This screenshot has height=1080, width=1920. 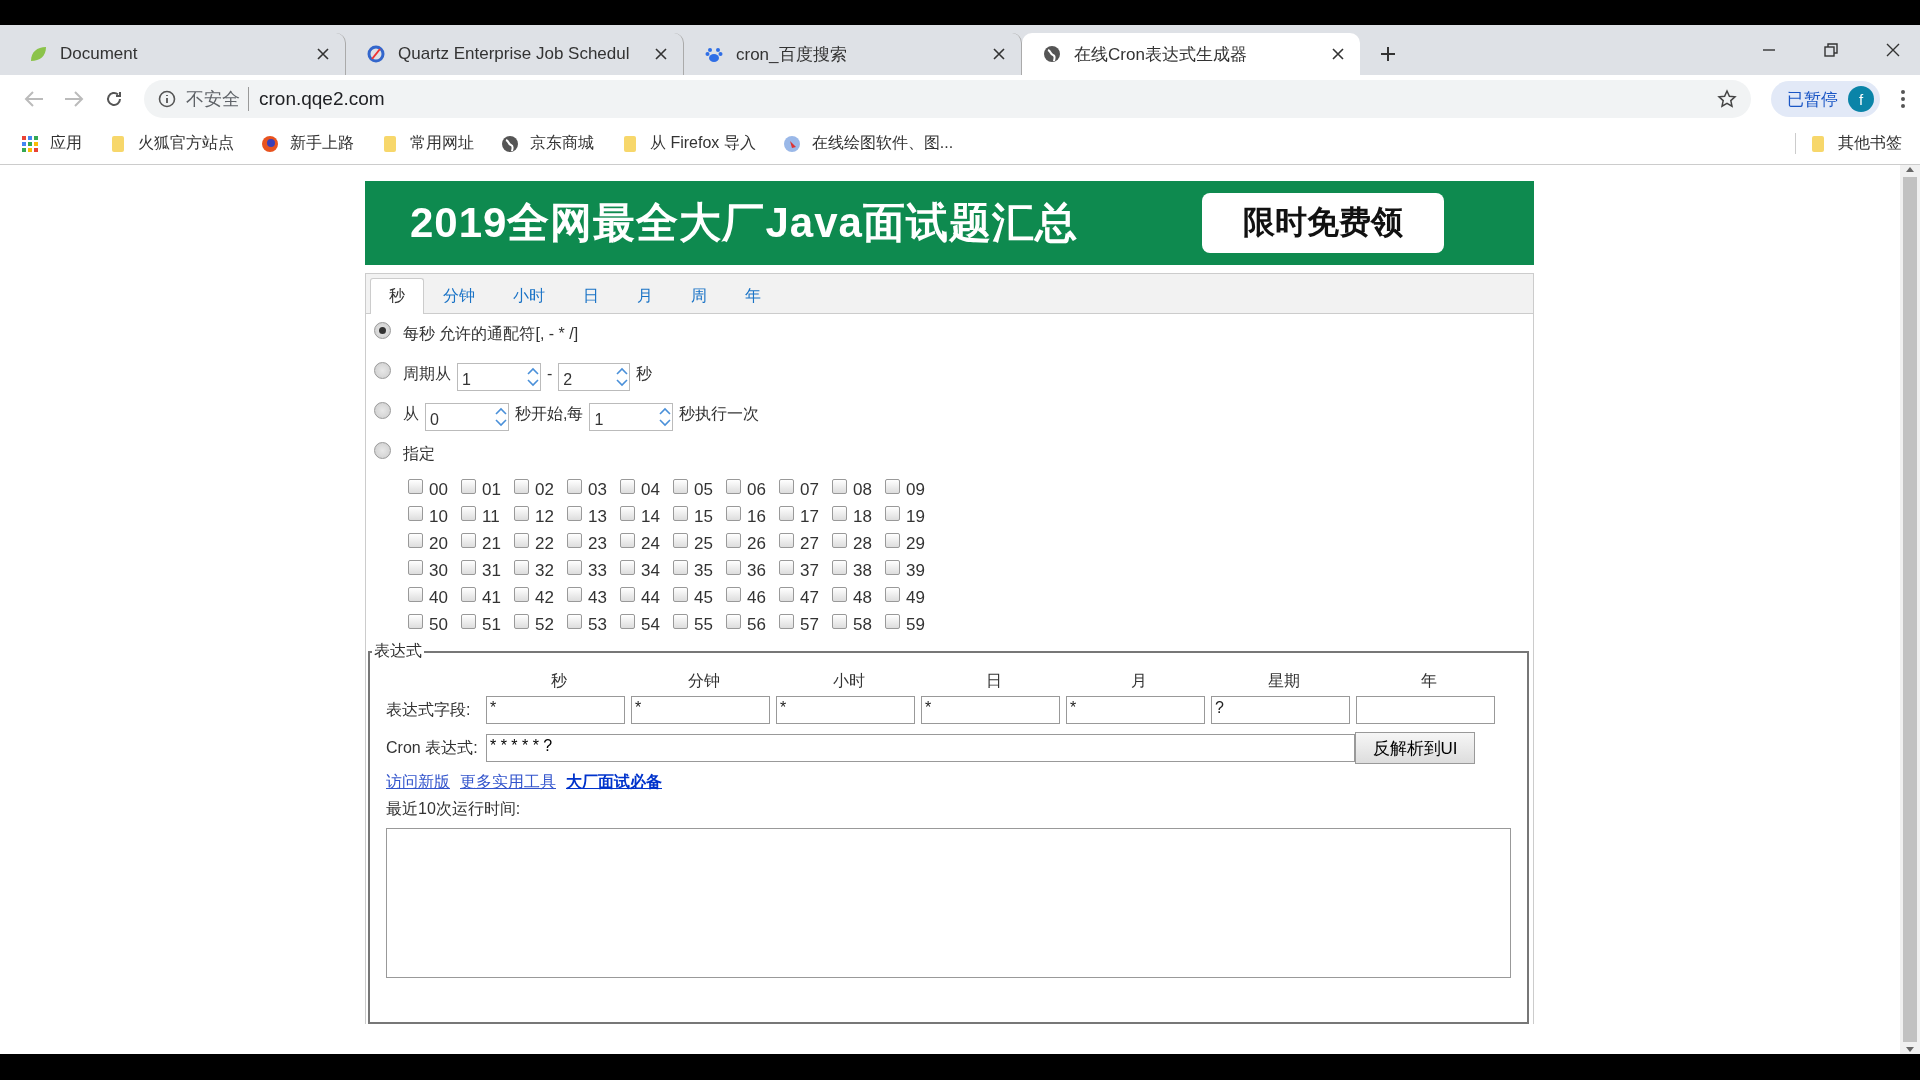 What do you see at coordinates (547, 143) in the screenshot?
I see `bookmark: 京东商城` at bounding box center [547, 143].